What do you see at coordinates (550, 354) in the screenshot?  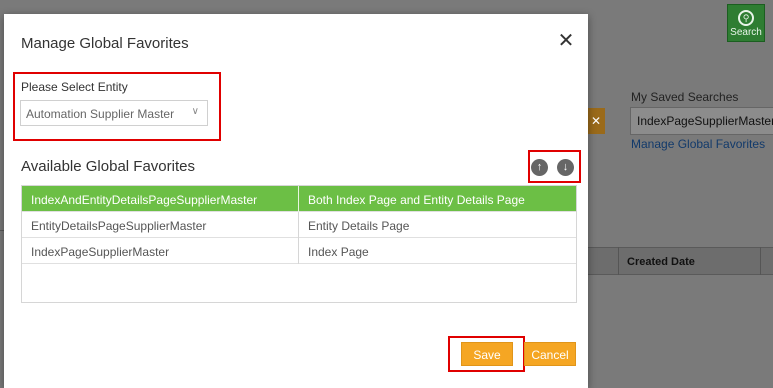 I see `cancel-button: Cancel` at bounding box center [550, 354].